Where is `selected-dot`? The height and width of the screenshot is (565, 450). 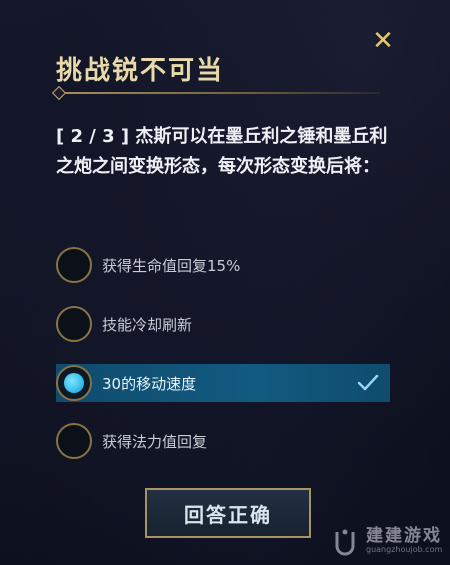
selected-dot is located at coordinates (74, 383).